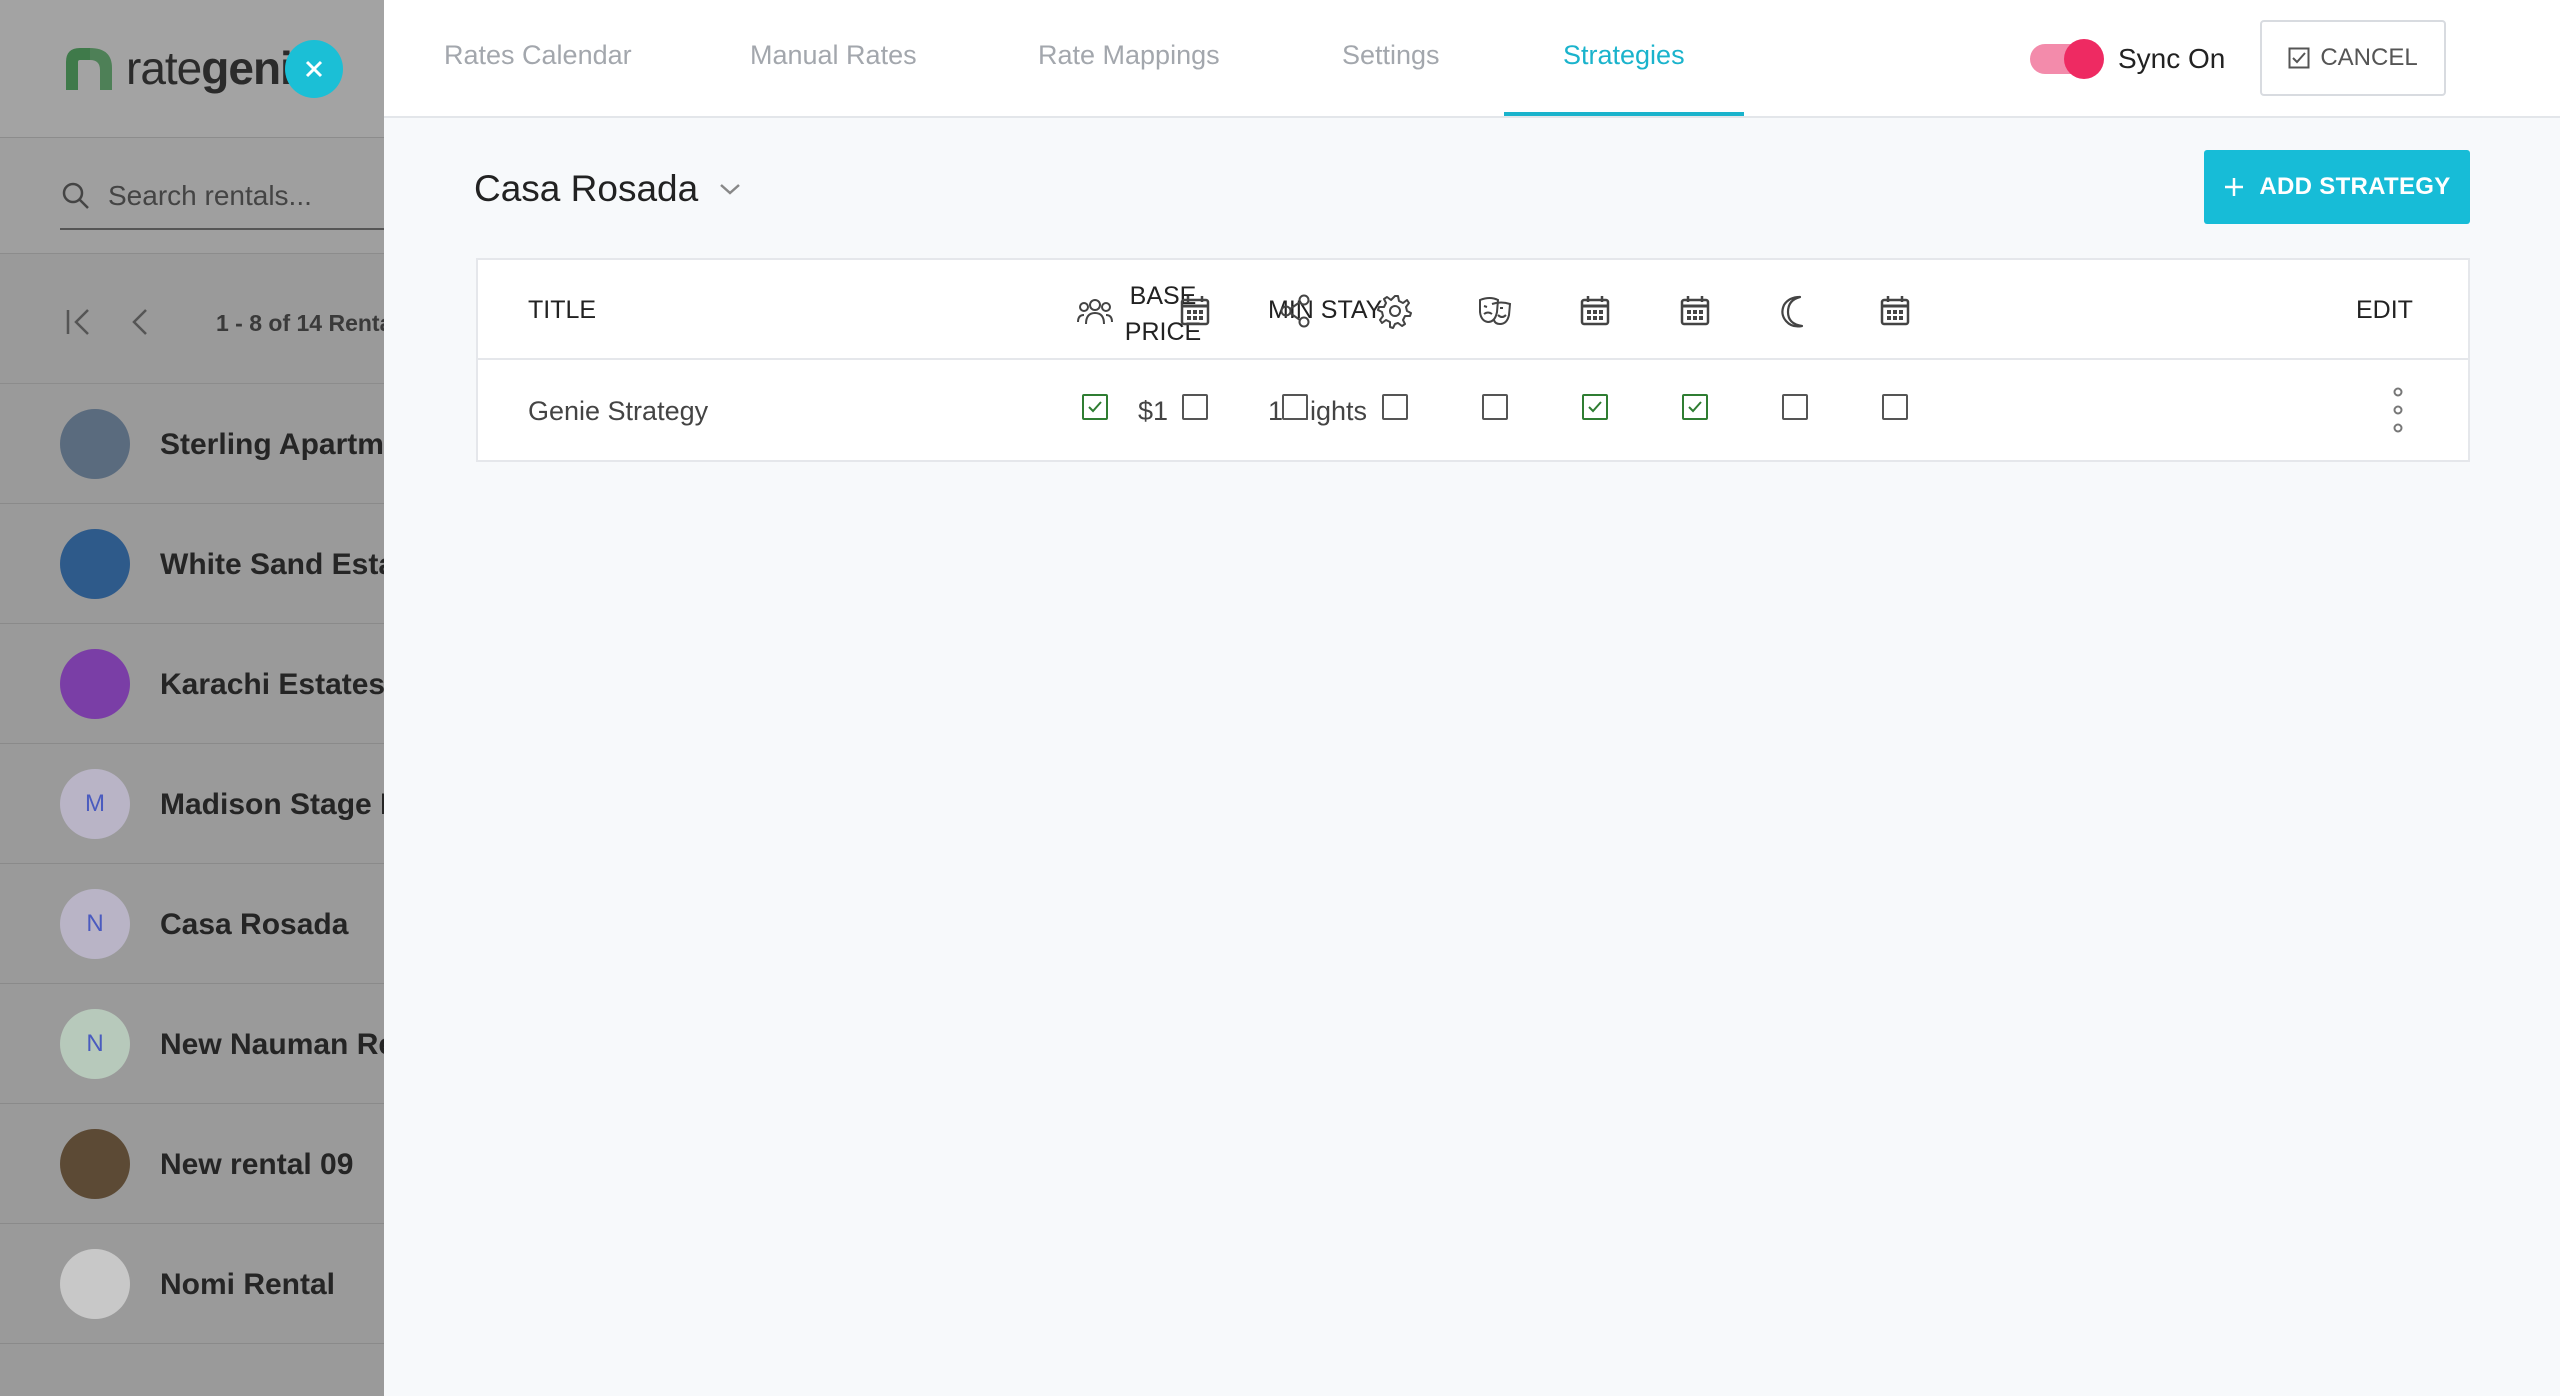 The height and width of the screenshot is (1396, 2560). I want to click on rental-name: Nomi Rental, so click(248, 1284).